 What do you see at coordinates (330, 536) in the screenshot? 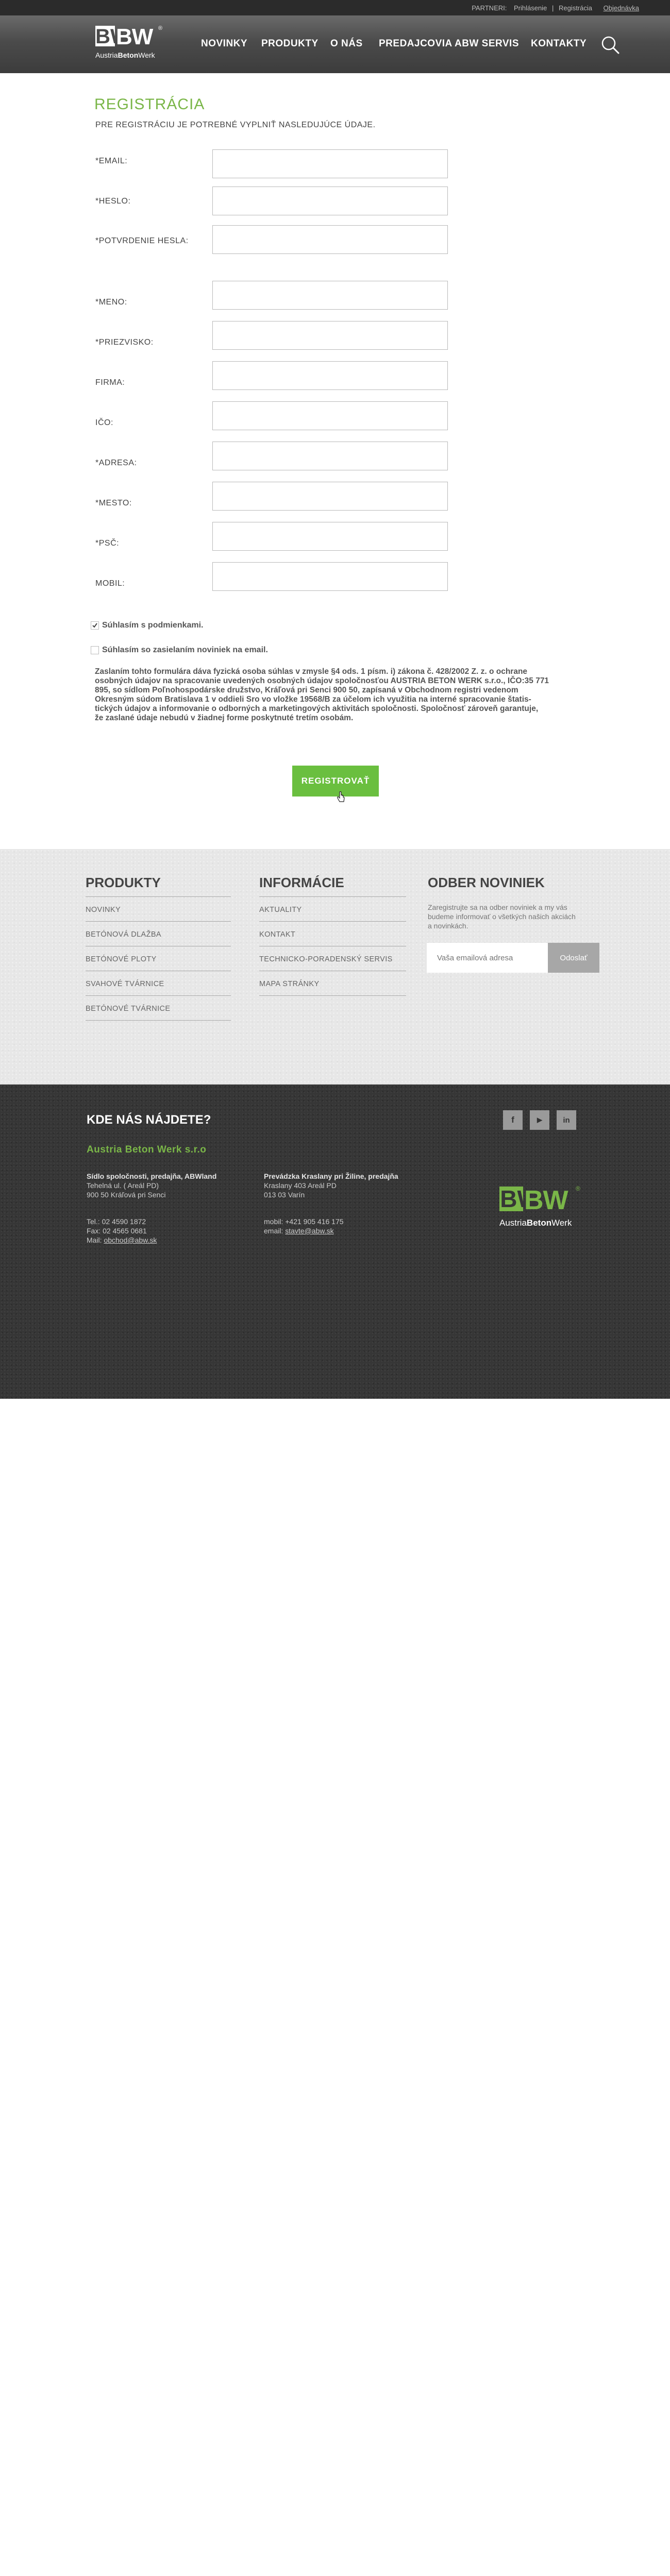
I see `zip-field` at bounding box center [330, 536].